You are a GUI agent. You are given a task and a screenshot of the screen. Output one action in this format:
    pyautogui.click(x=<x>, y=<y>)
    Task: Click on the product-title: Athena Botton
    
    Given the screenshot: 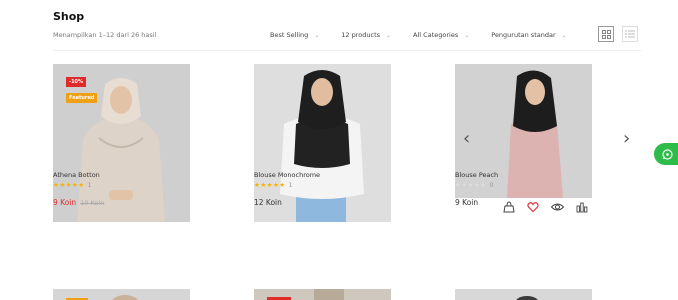 What is the action you would take?
    pyautogui.click(x=76, y=175)
    